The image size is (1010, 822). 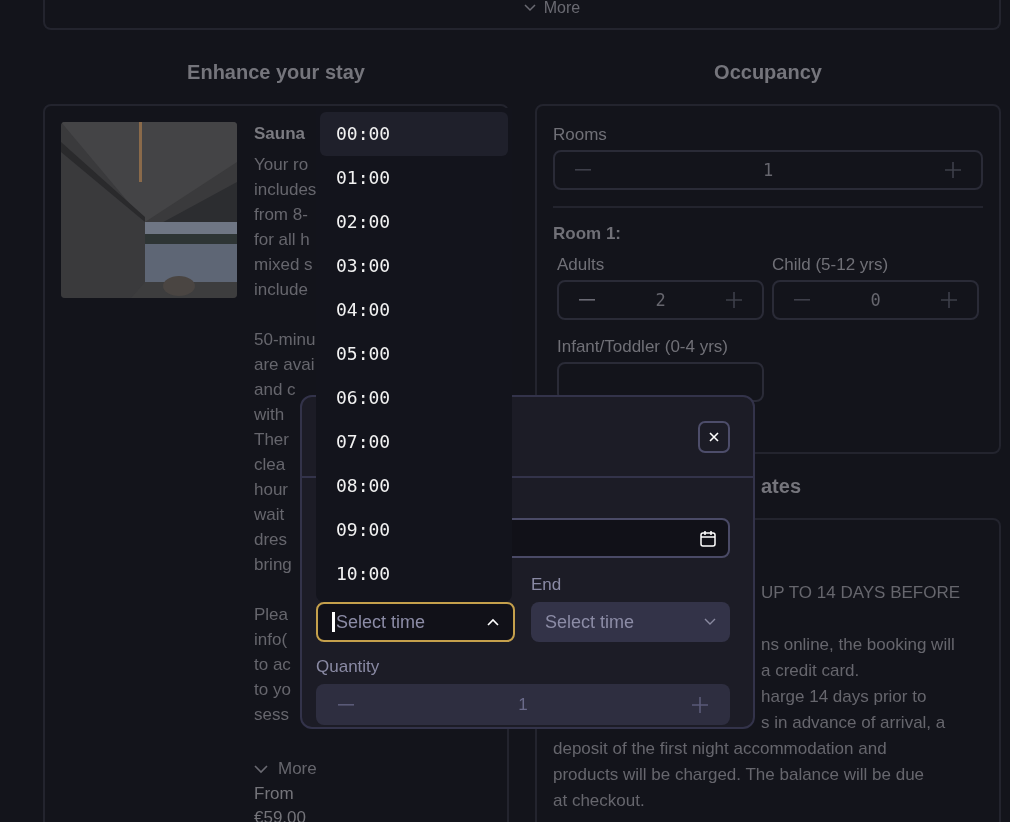 What do you see at coordinates (861, 593) in the screenshot?
I see `policy-text: UP TO 14 DAYS BEFORE` at bounding box center [861, 593].